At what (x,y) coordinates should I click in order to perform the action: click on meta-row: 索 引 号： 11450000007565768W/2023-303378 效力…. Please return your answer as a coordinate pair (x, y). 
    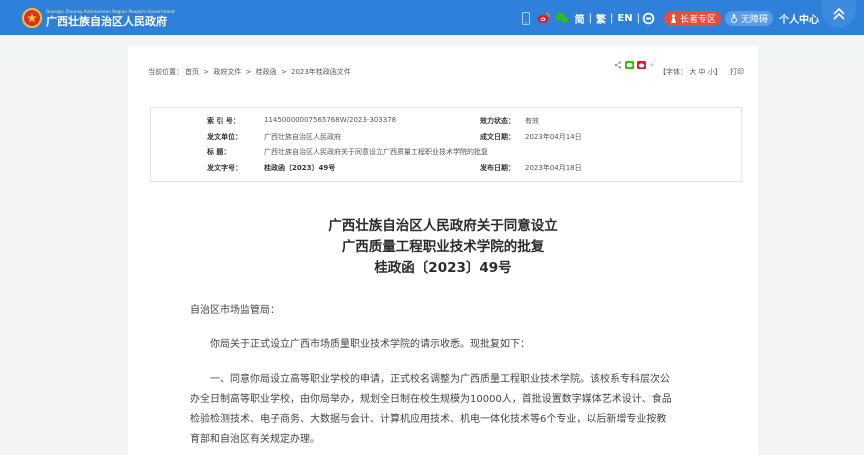
    Looking at the image, I should click on (446, 122).